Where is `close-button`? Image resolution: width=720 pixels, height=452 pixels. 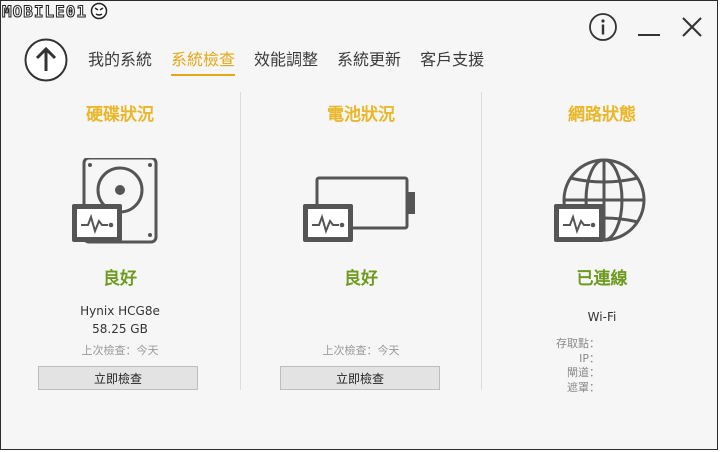 close-button is located at coordinates (692, 27).